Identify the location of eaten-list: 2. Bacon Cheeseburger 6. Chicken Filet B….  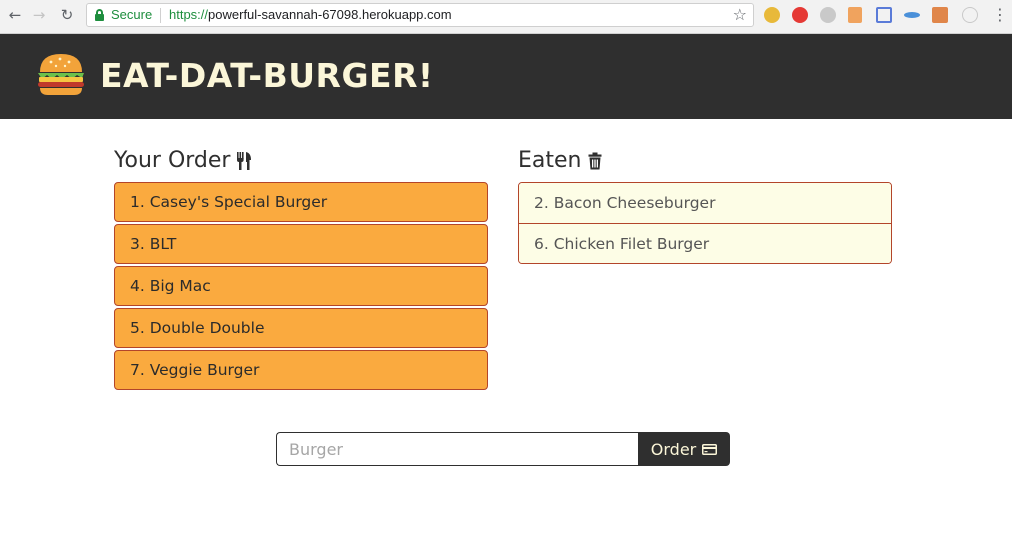
(705, 223).